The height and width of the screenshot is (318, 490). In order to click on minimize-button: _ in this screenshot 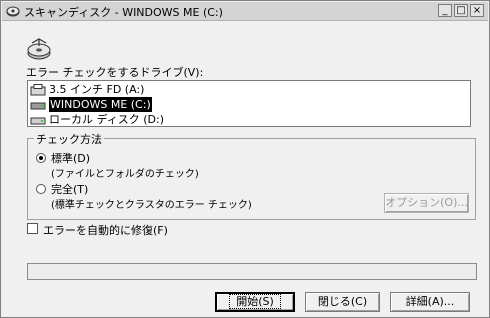, I will do `click(445, 10)`.